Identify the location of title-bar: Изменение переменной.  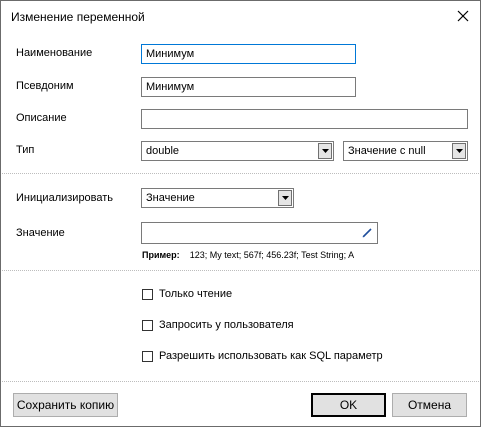
(240, 16).